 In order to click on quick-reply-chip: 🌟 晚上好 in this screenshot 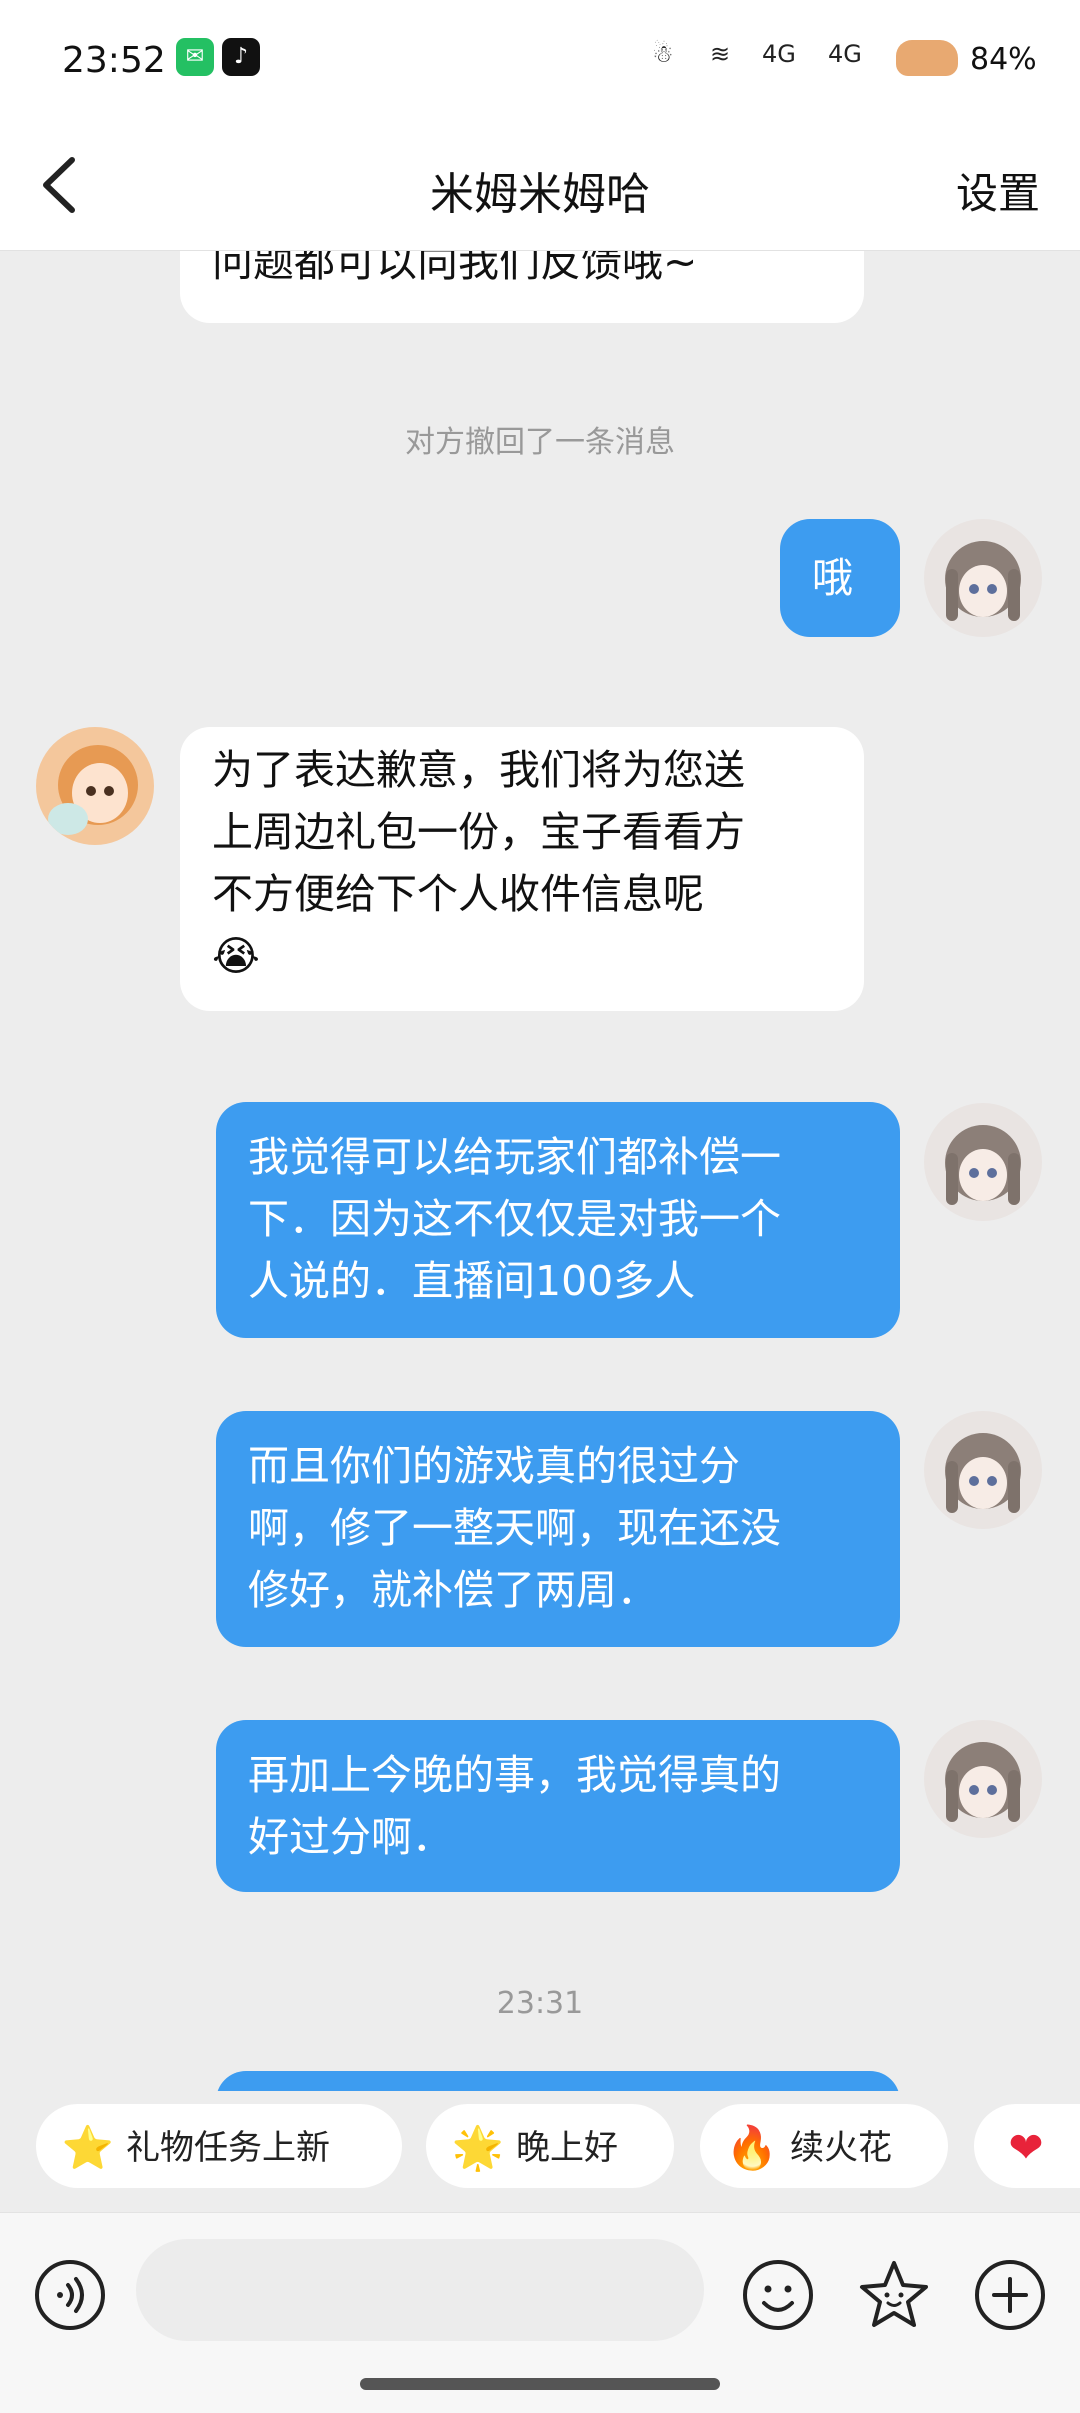, I will do `click(550, 2146)`.